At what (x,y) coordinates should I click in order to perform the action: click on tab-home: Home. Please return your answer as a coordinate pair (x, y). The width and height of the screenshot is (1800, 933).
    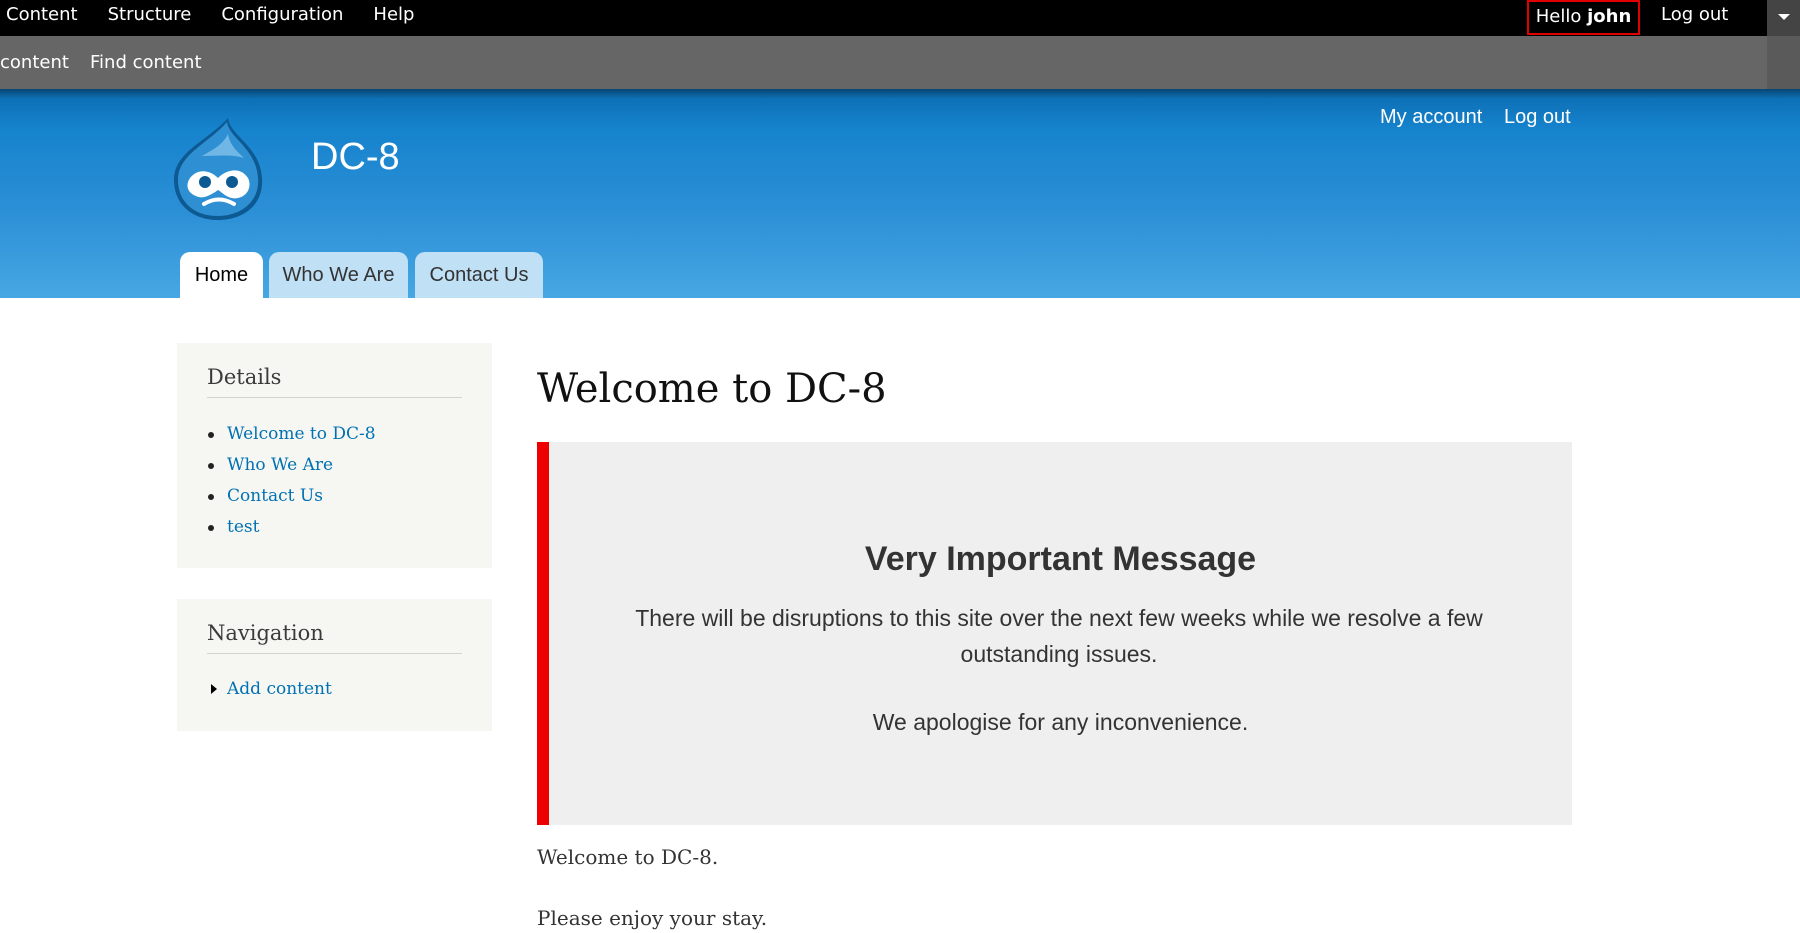
    Looking at the image, I should click on (221, 275).